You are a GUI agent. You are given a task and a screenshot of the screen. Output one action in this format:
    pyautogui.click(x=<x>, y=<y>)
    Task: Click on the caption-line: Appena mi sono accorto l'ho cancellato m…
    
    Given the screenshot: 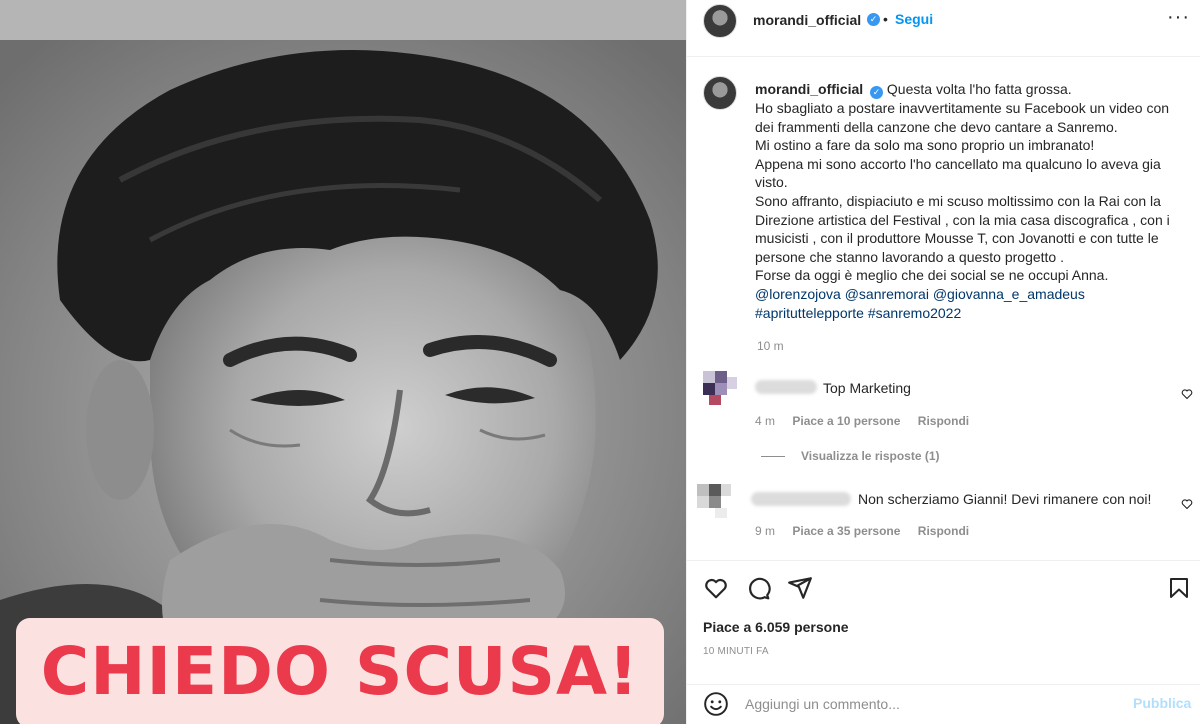 What is the action you would take?
    pyautogui.click(x=958, y=173)
    